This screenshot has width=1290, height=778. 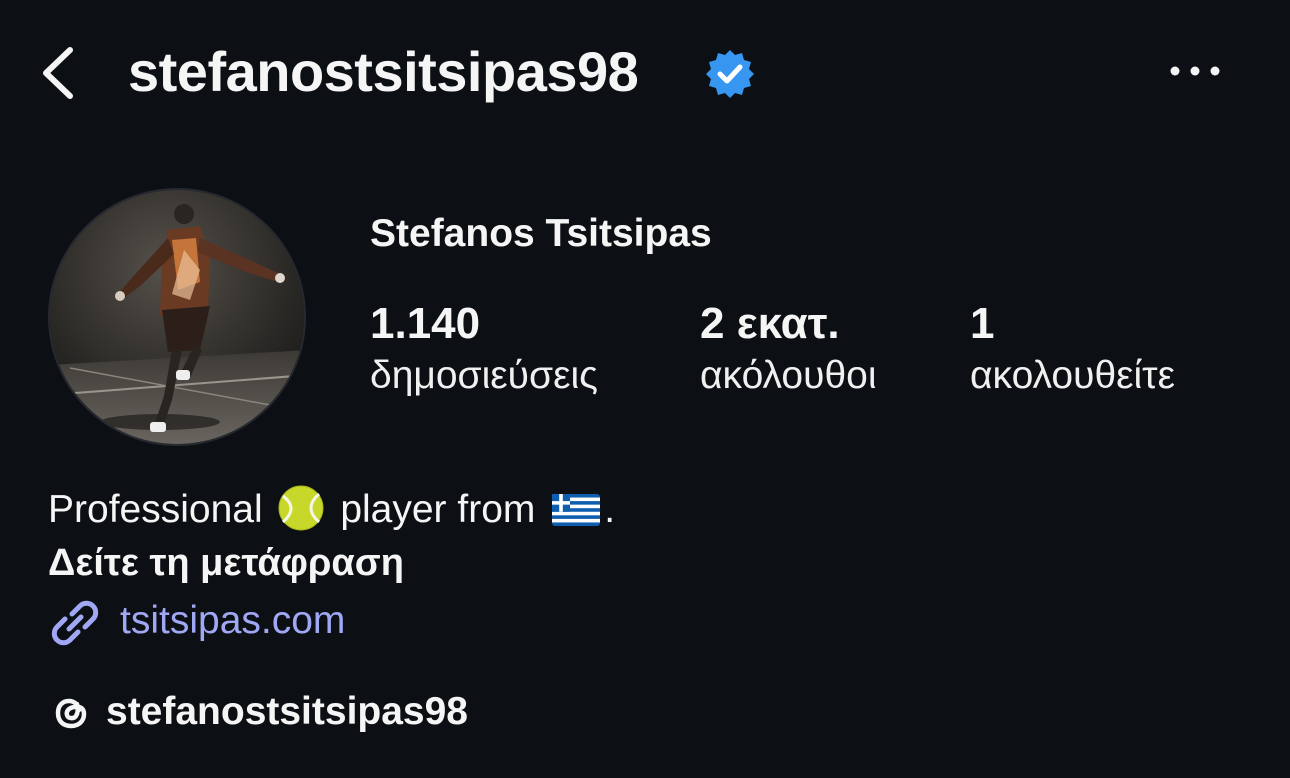 What do you see at coordinates (1072, 350) in the screenshot?
I see `stat-following: 1 ακολουθείτε` at bounding box center [1072, 350].